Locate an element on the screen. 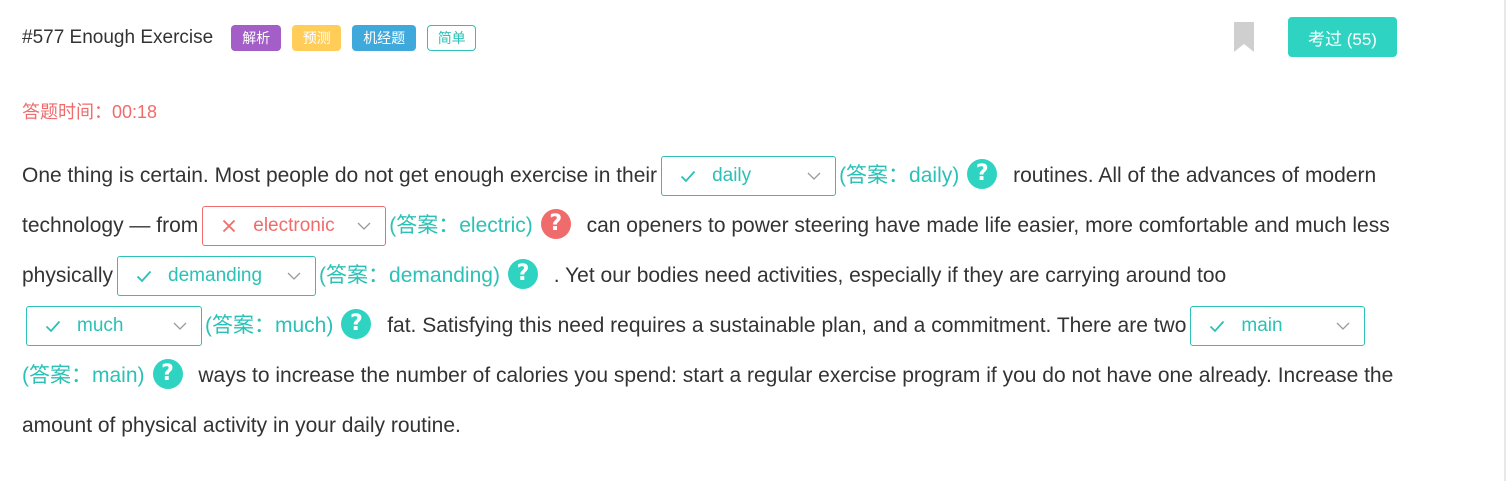  blank-select-2: electronic is located at coordinates (294, 226).